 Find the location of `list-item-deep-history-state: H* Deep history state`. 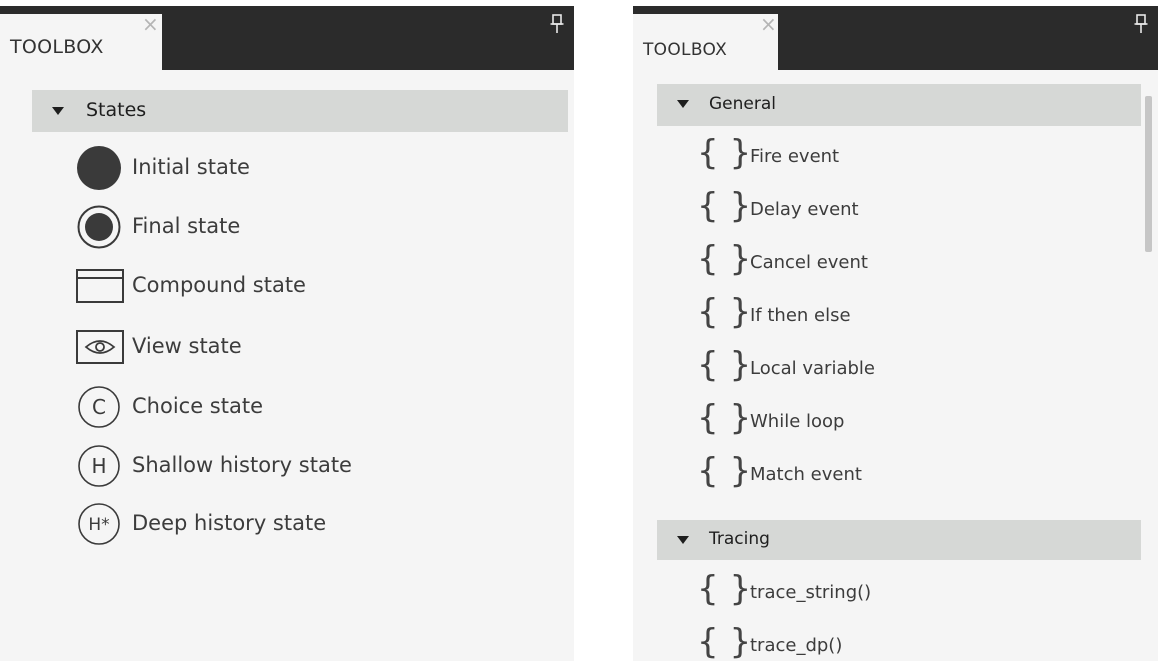

list-item-deep-history-state: H* Deep history state is located at coordinates (316, 523).